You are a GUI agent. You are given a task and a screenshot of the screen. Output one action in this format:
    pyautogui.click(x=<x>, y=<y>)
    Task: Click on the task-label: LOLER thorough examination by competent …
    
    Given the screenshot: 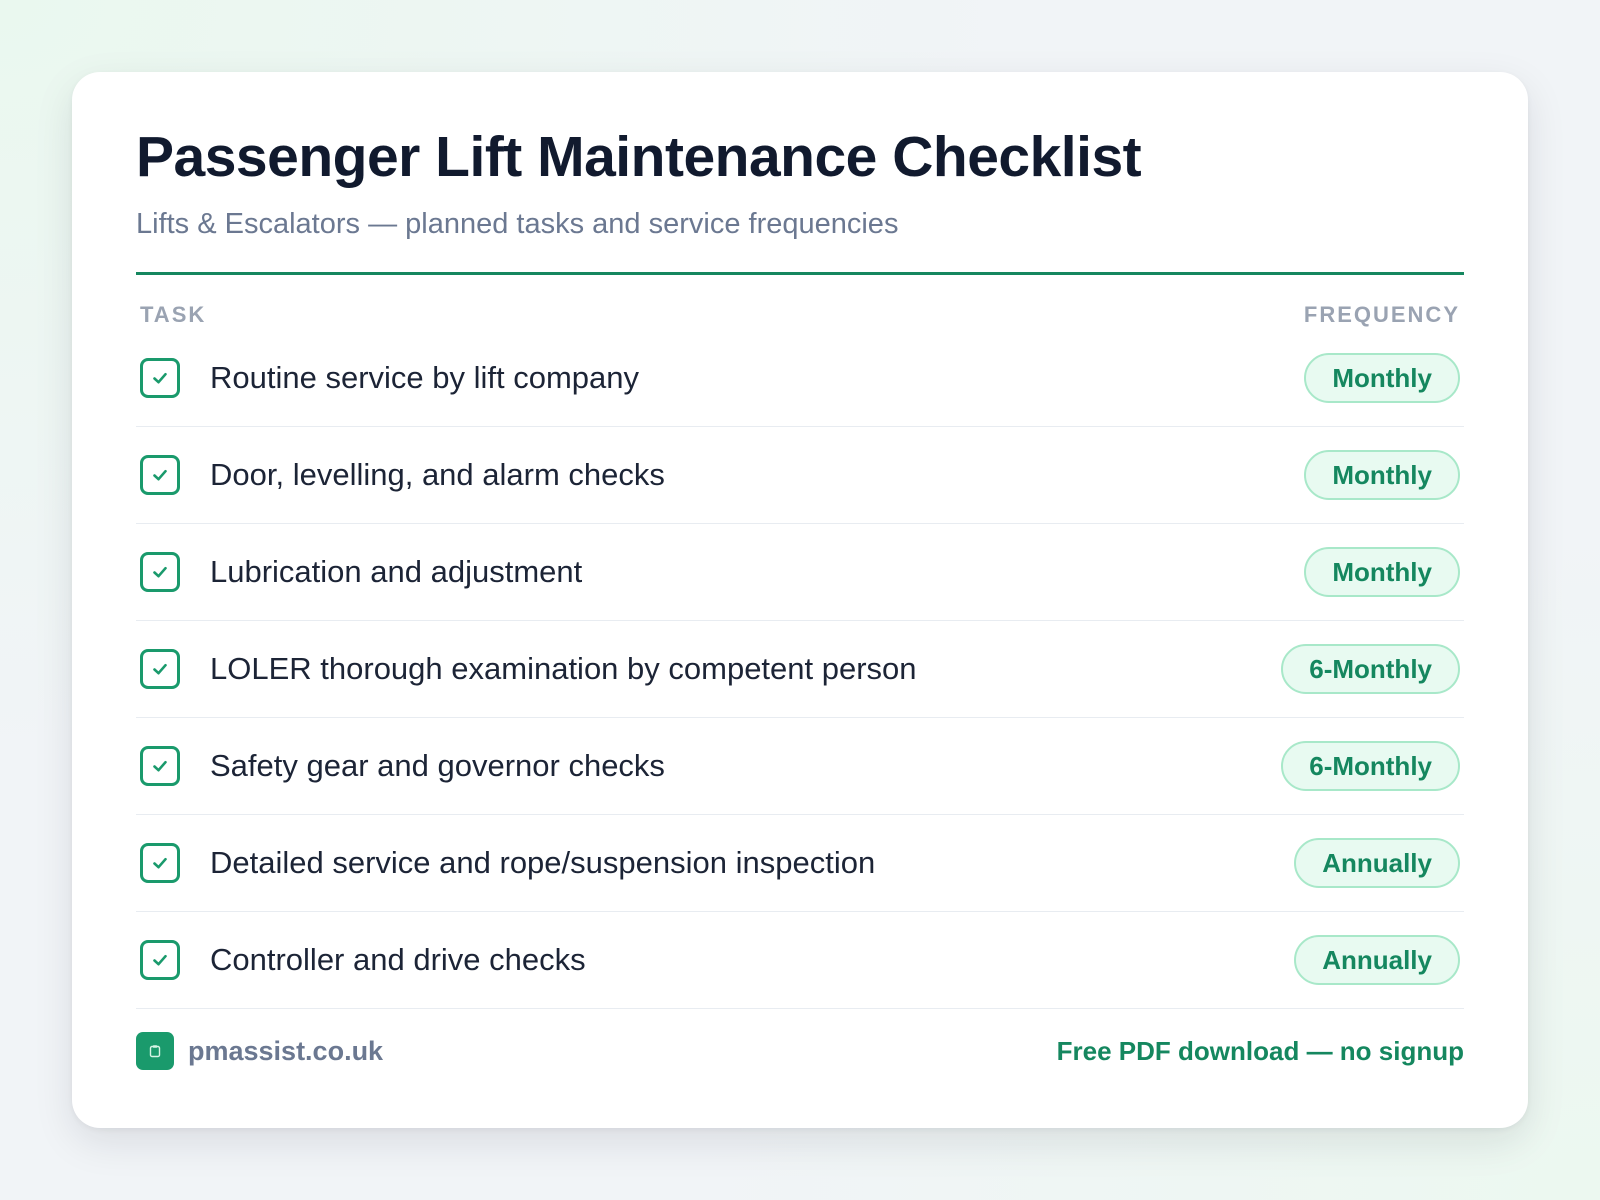 What is the action you would take?
    pyautogui.click(x=563, y=668)
    